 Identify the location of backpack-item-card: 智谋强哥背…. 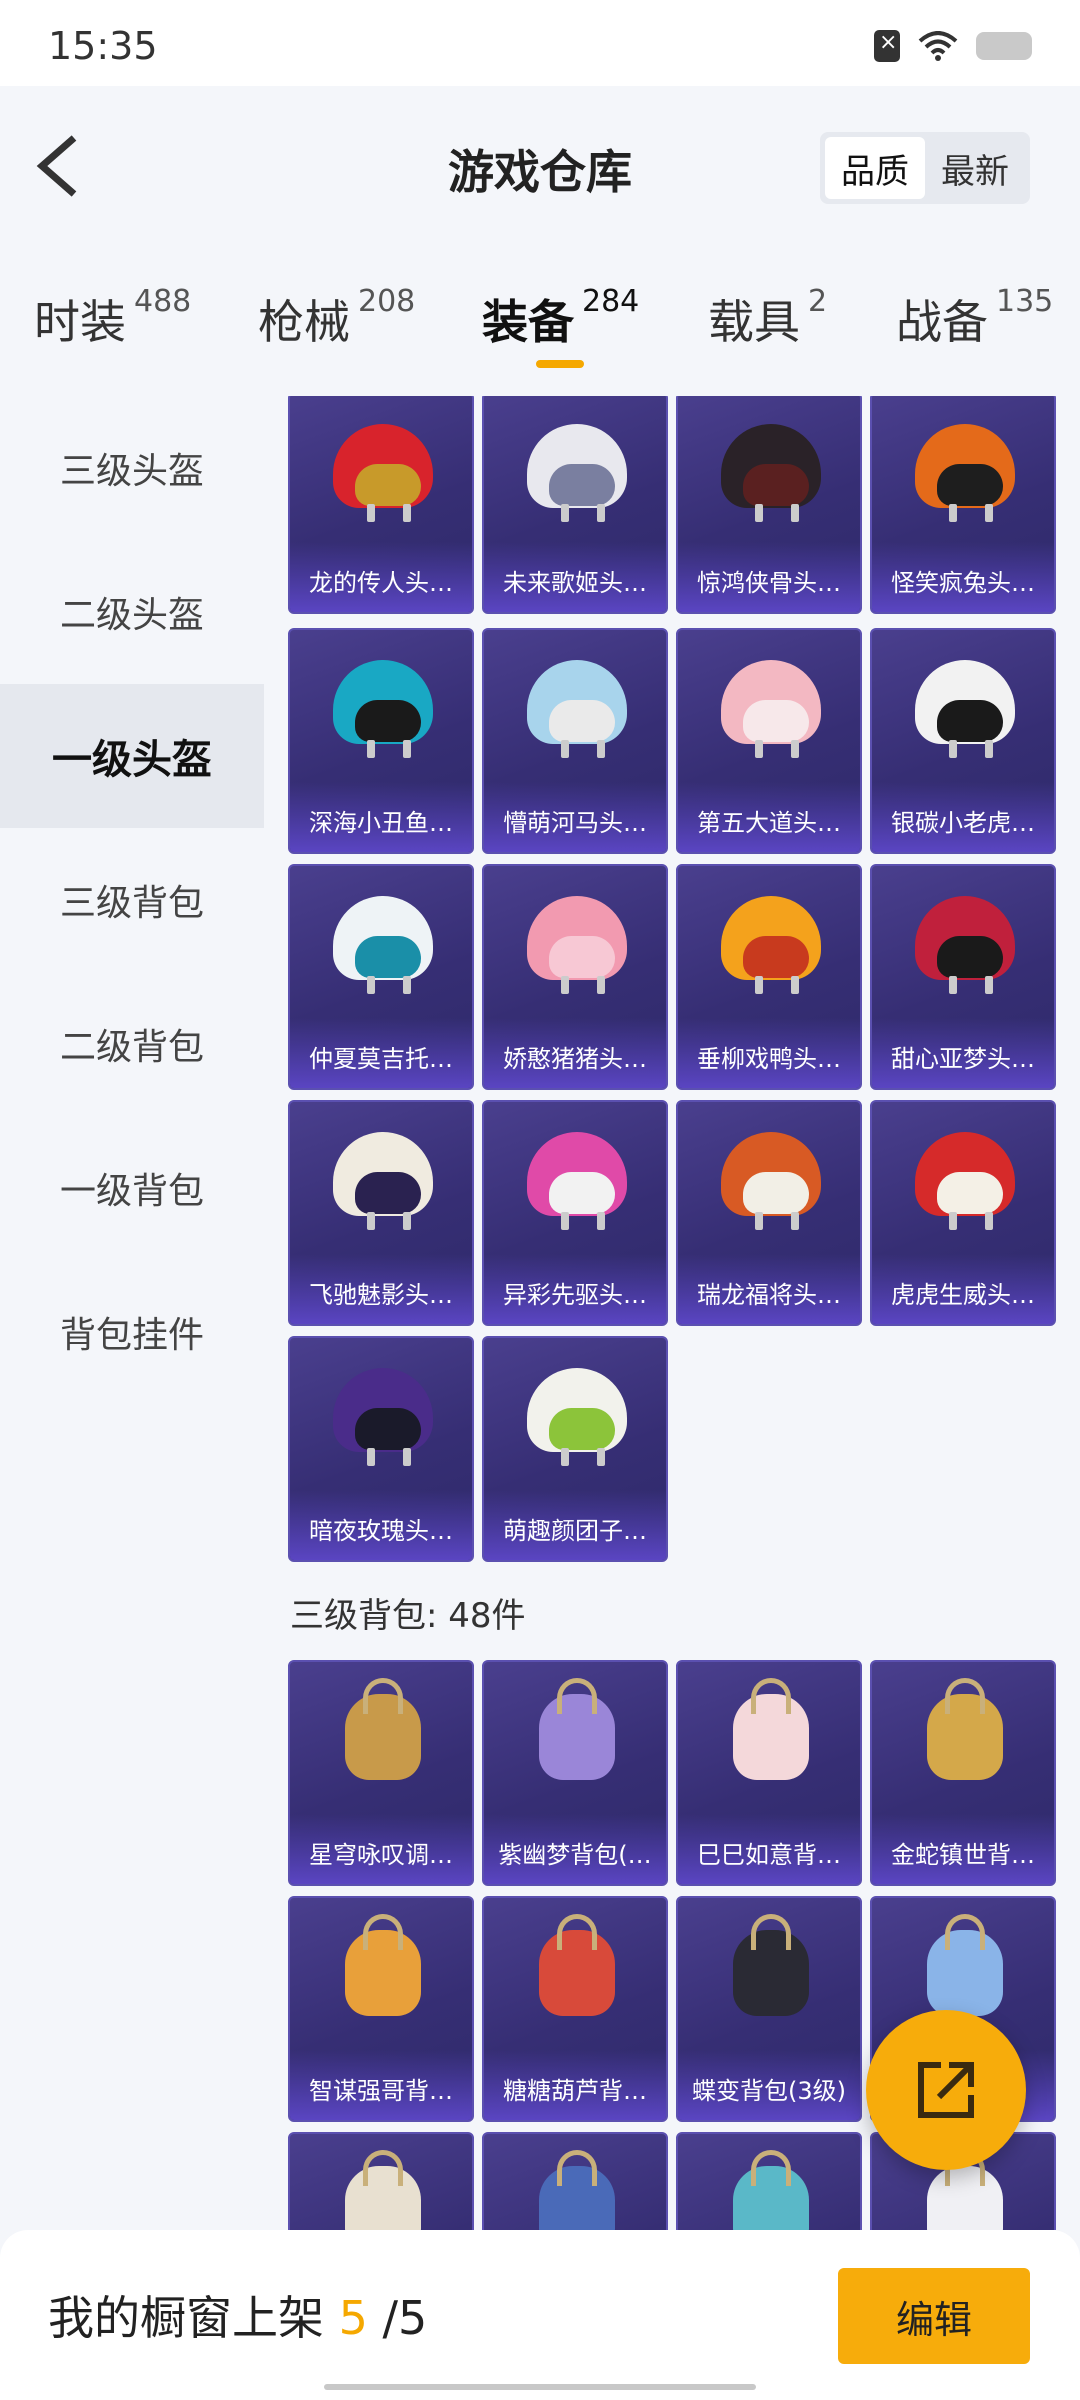
(381, 2009).